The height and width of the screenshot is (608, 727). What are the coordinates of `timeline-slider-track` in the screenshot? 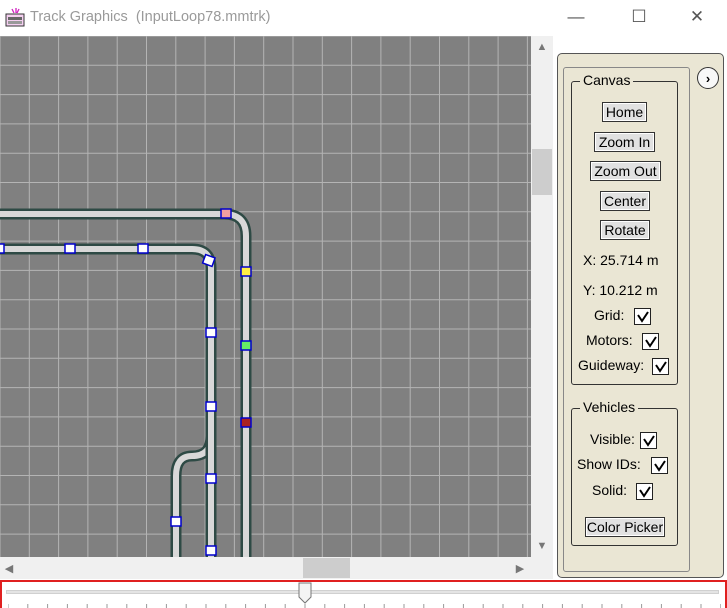 It's located at (362, 592).